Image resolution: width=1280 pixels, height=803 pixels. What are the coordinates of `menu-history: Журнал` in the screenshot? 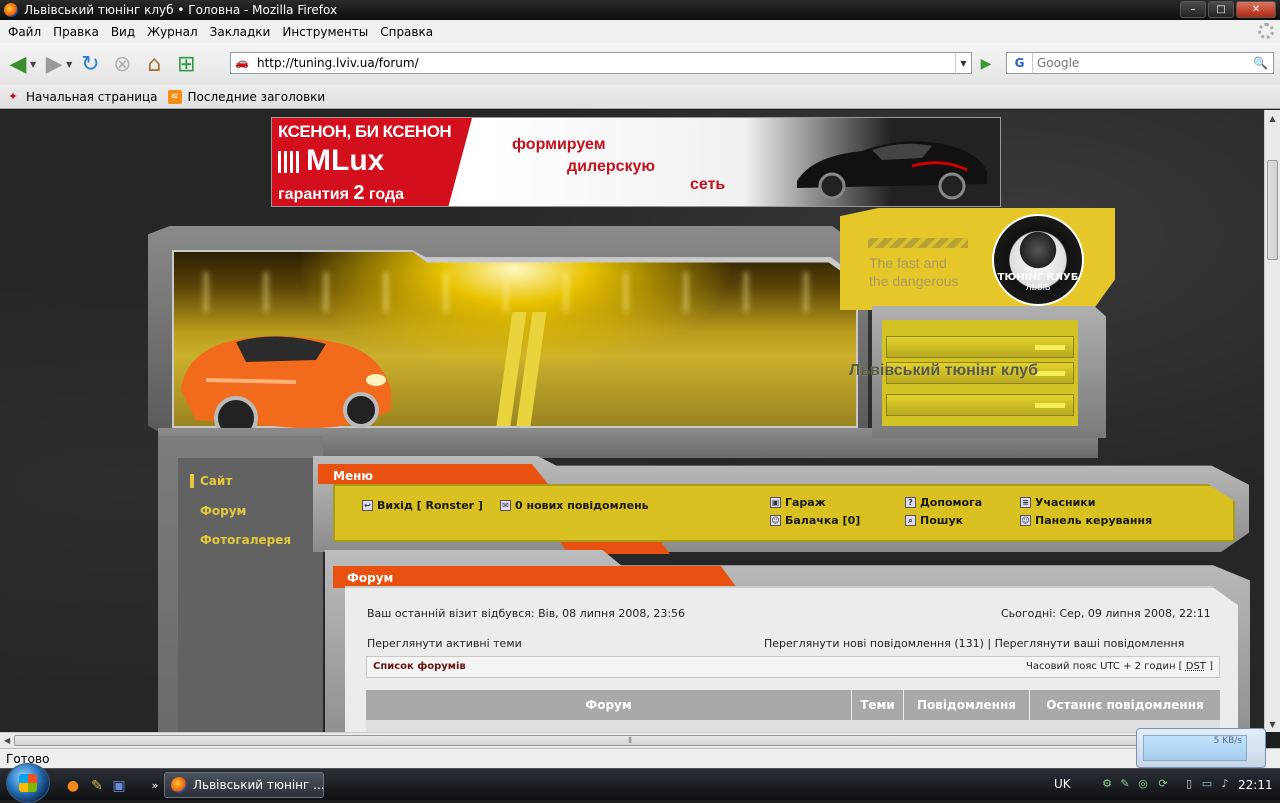 It's located at (174, 32).